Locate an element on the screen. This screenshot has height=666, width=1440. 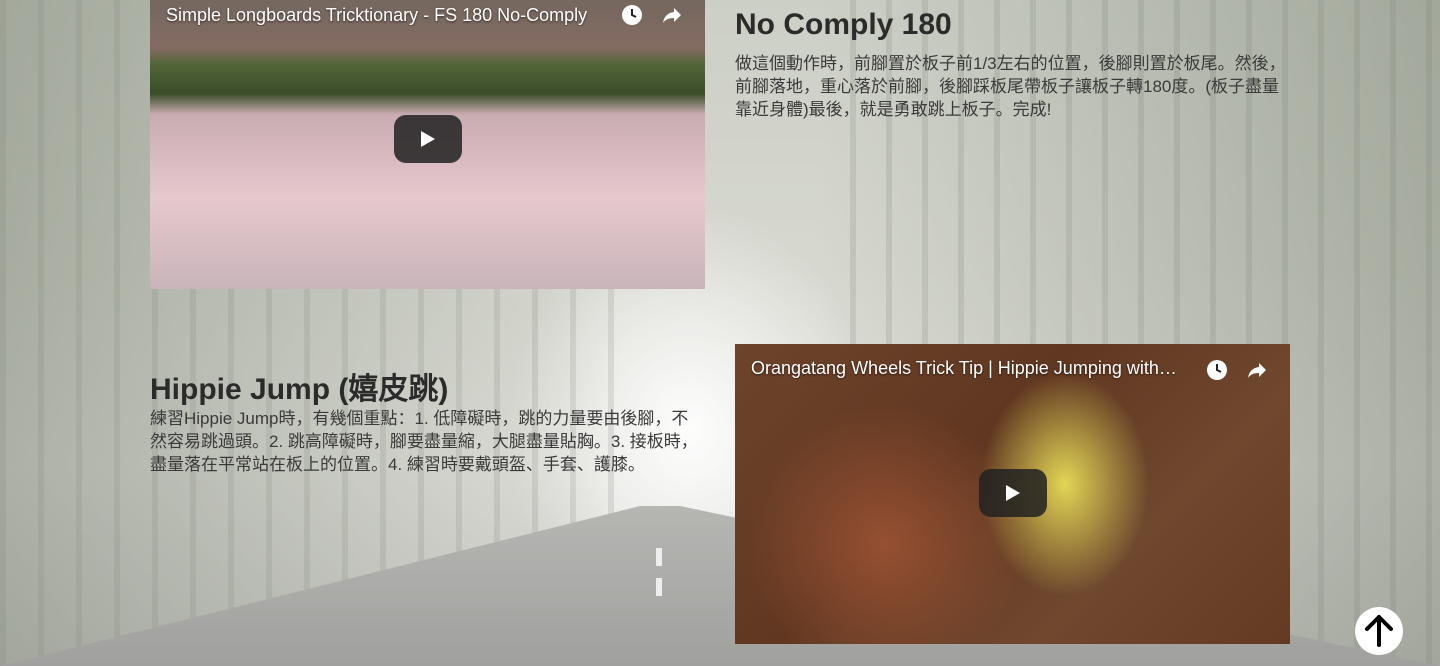
section-title-hippie-jump: Hippie Jump (嬉皮跳) is located at coordinates (299, 389).